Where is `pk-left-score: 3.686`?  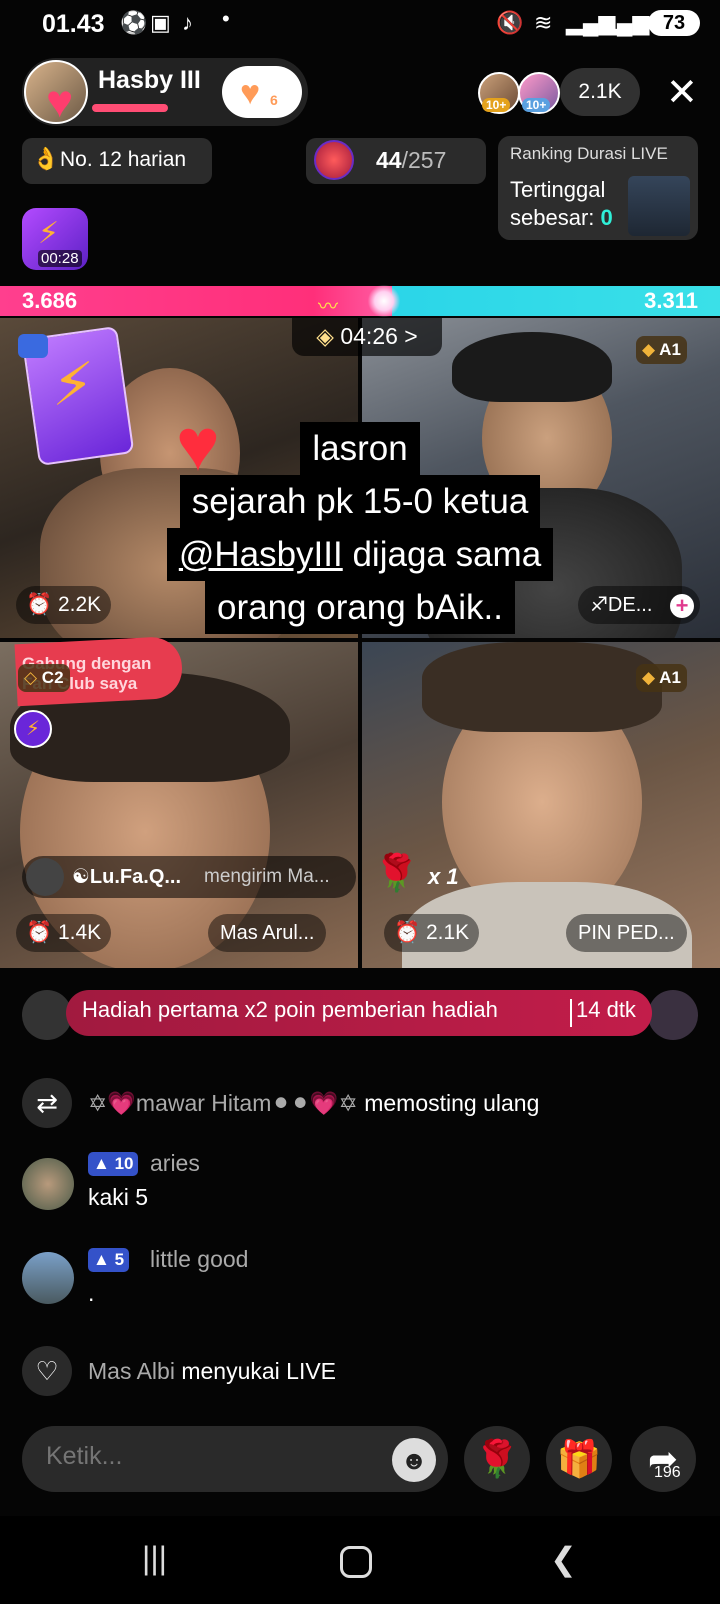 pk-left-score: 3.686 is located at coordinates (50, 300).